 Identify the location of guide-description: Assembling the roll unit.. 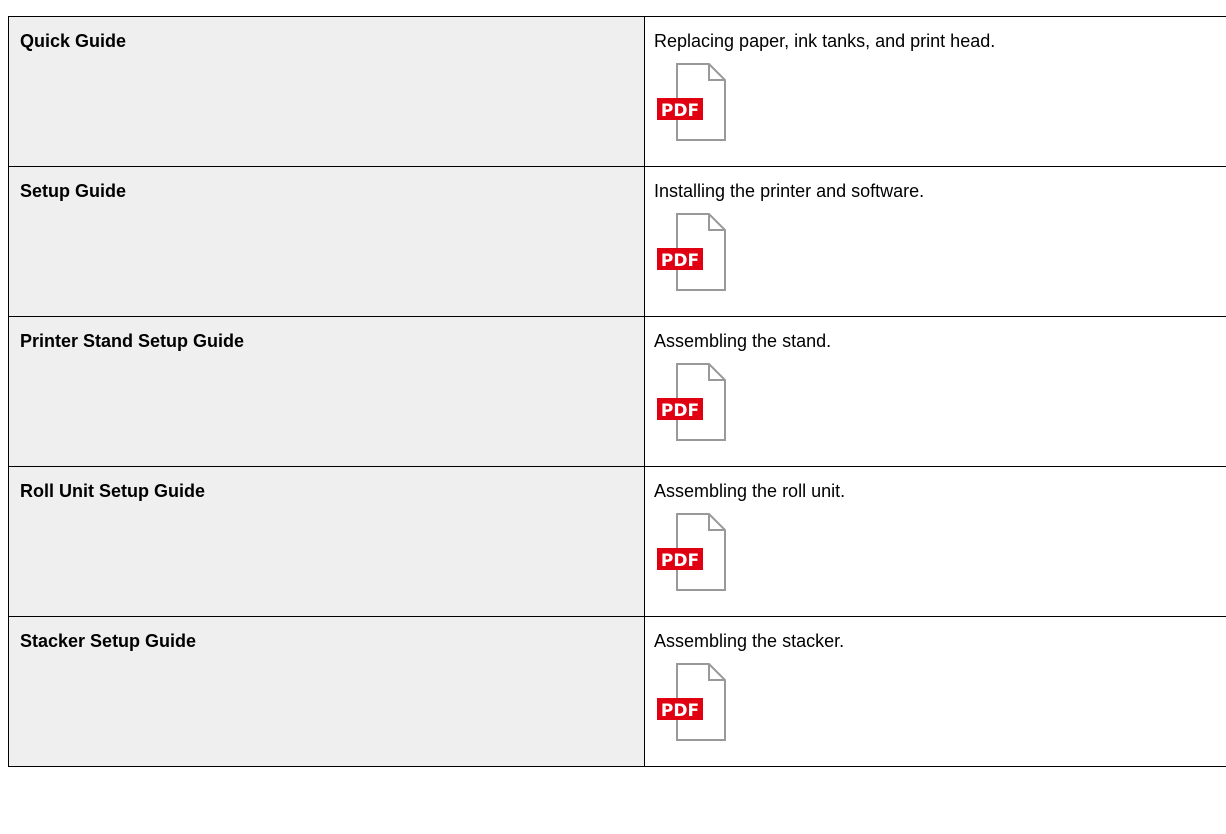
(750, 491).